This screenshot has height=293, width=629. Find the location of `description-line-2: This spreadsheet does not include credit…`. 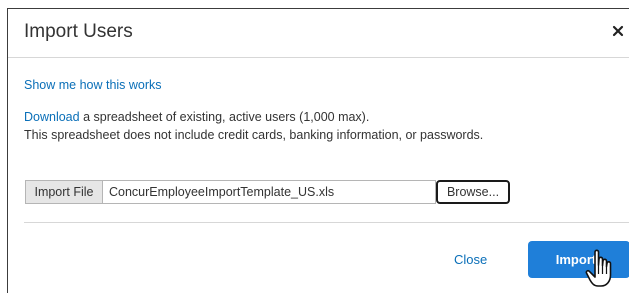

description-line-2: This spreadsheet does not include credit… is located at coordinates (254, 135).